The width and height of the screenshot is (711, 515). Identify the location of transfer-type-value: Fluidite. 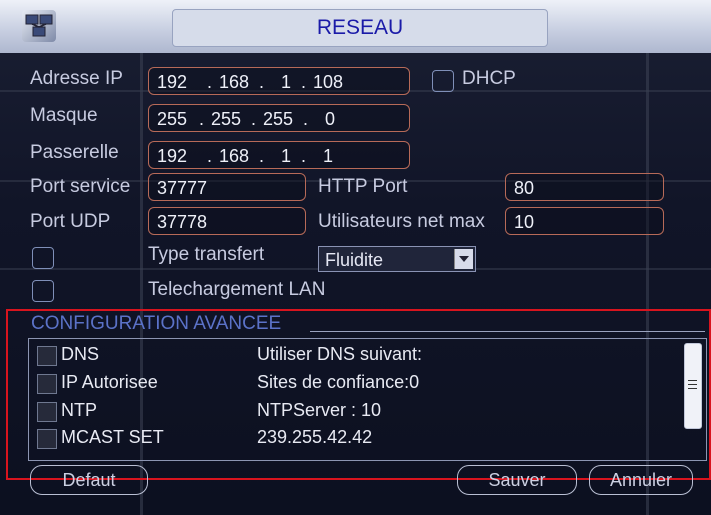
(354, 260).